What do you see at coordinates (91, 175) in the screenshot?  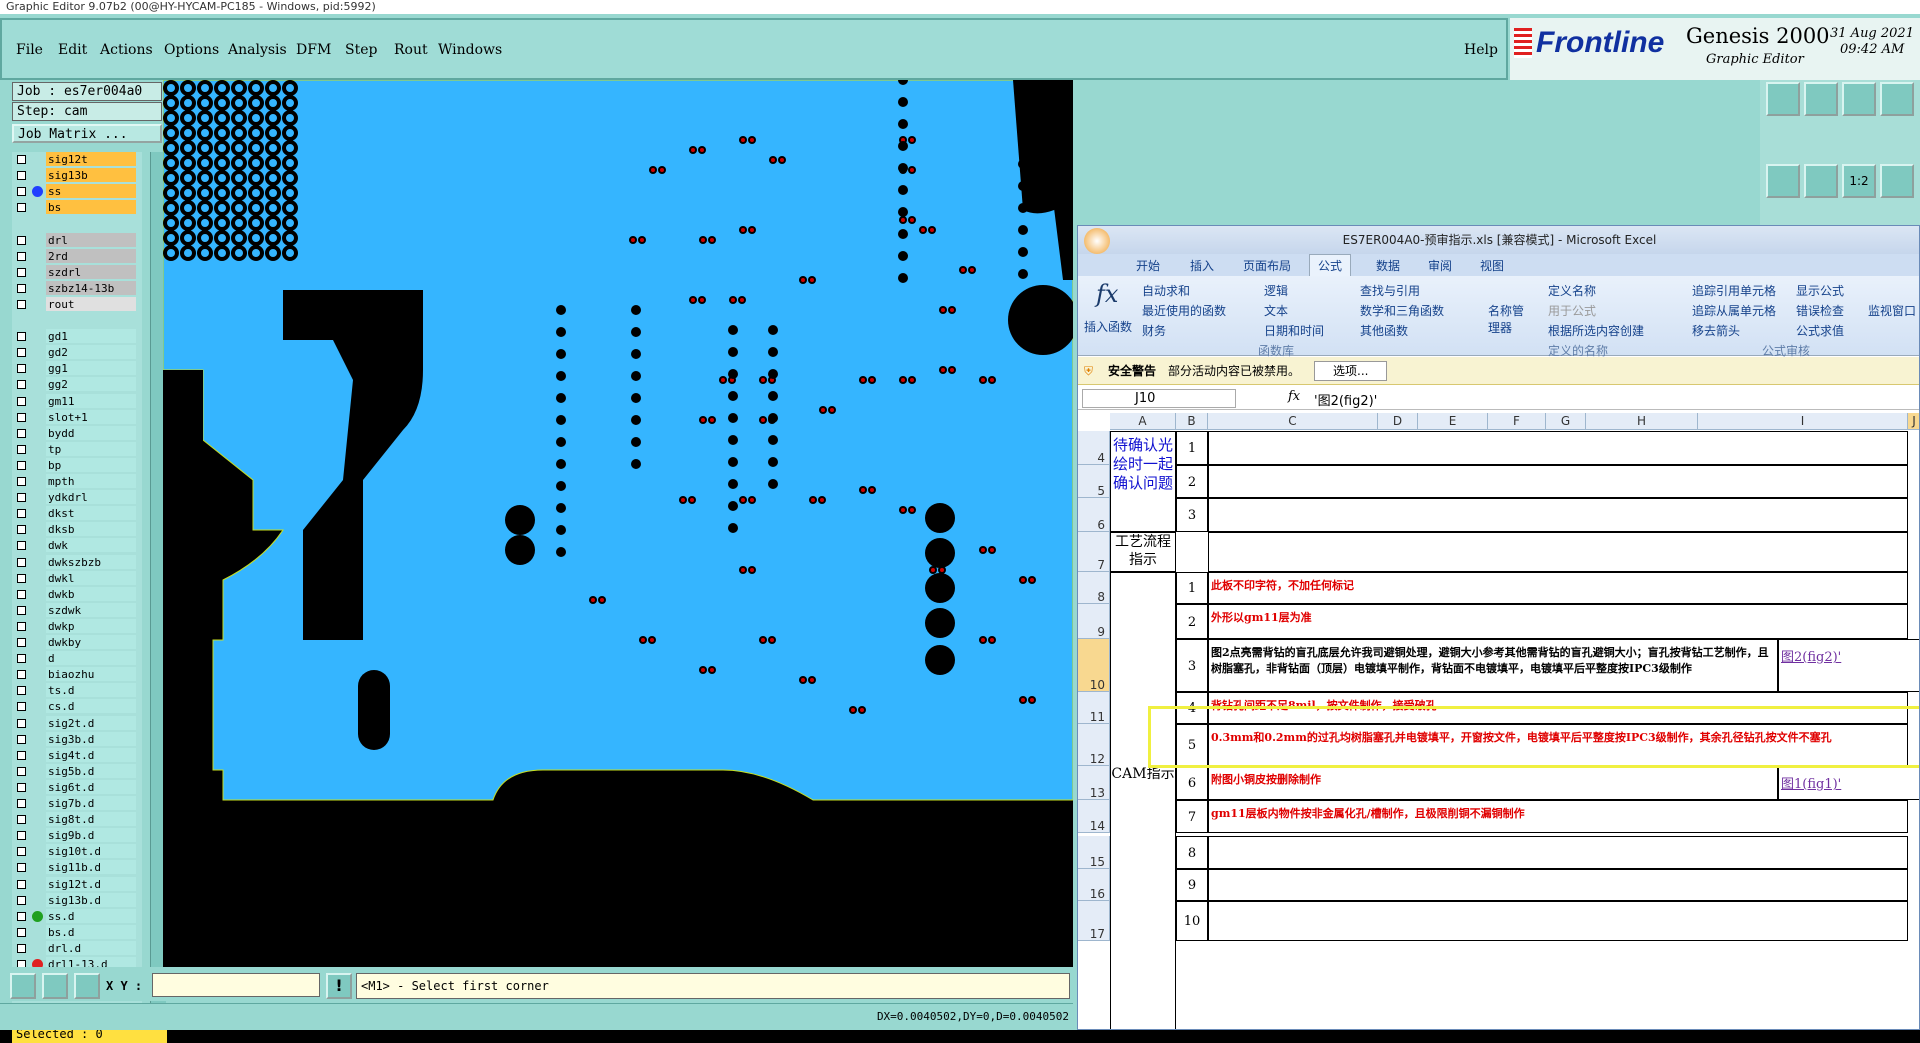 I see `layer-name: sig13b` at bounding box center [91, 175].